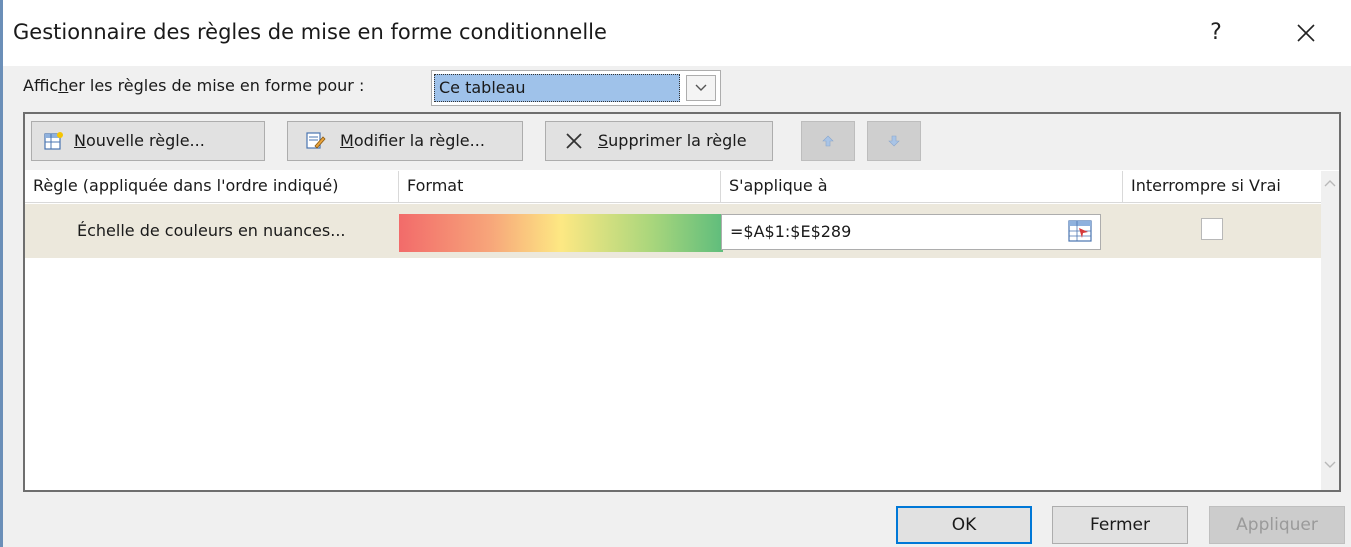 The height and width of the screenshot is (547, 1351). I want to click on scroll-up-icon, so click(1330, 183).